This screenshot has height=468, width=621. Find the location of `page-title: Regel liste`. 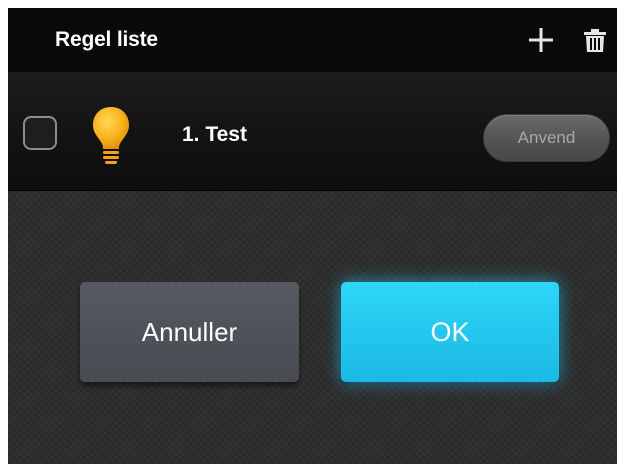

page-title: Regel liste is located at coordinates (106, 39).